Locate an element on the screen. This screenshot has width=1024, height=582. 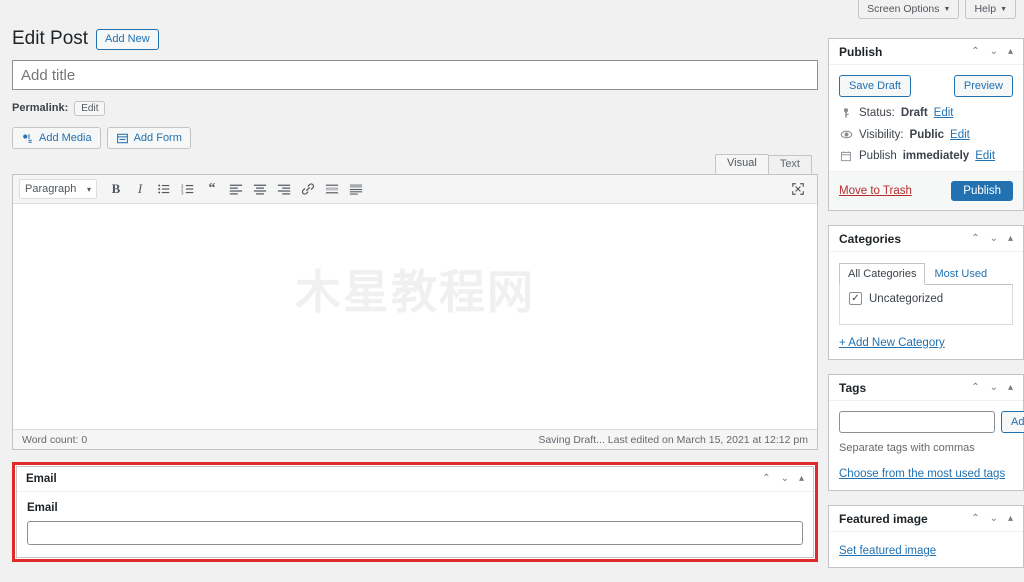
publish-box-header: Publish ⌃ ⌄ ▴ is located at coordinates (926, 52).